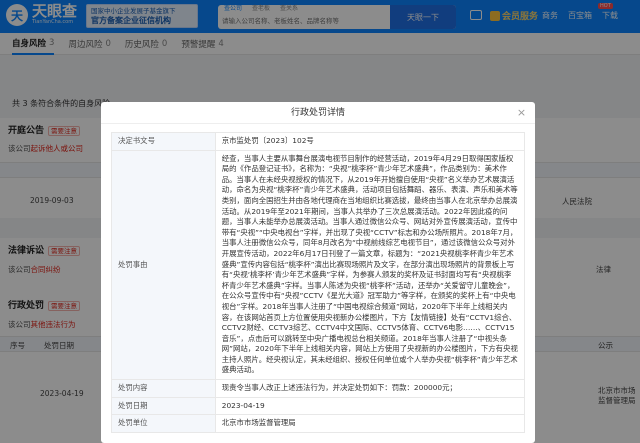 This screenshot has width=640, height=443. I want to click on row-value: 北京市市场监督管理局, so click(370, 423).